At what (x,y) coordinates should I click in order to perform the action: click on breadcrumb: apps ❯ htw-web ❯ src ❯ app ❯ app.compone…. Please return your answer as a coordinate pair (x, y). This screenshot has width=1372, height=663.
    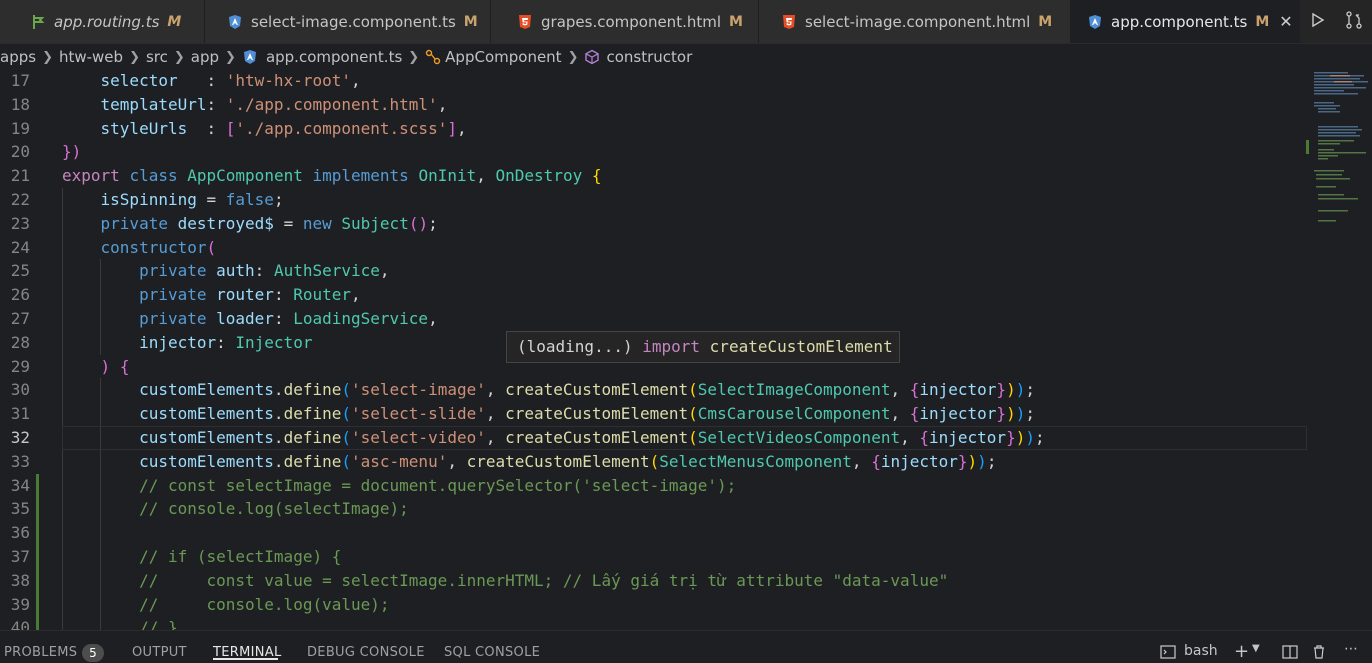
    Looking at the image, I should click on (686, 57).